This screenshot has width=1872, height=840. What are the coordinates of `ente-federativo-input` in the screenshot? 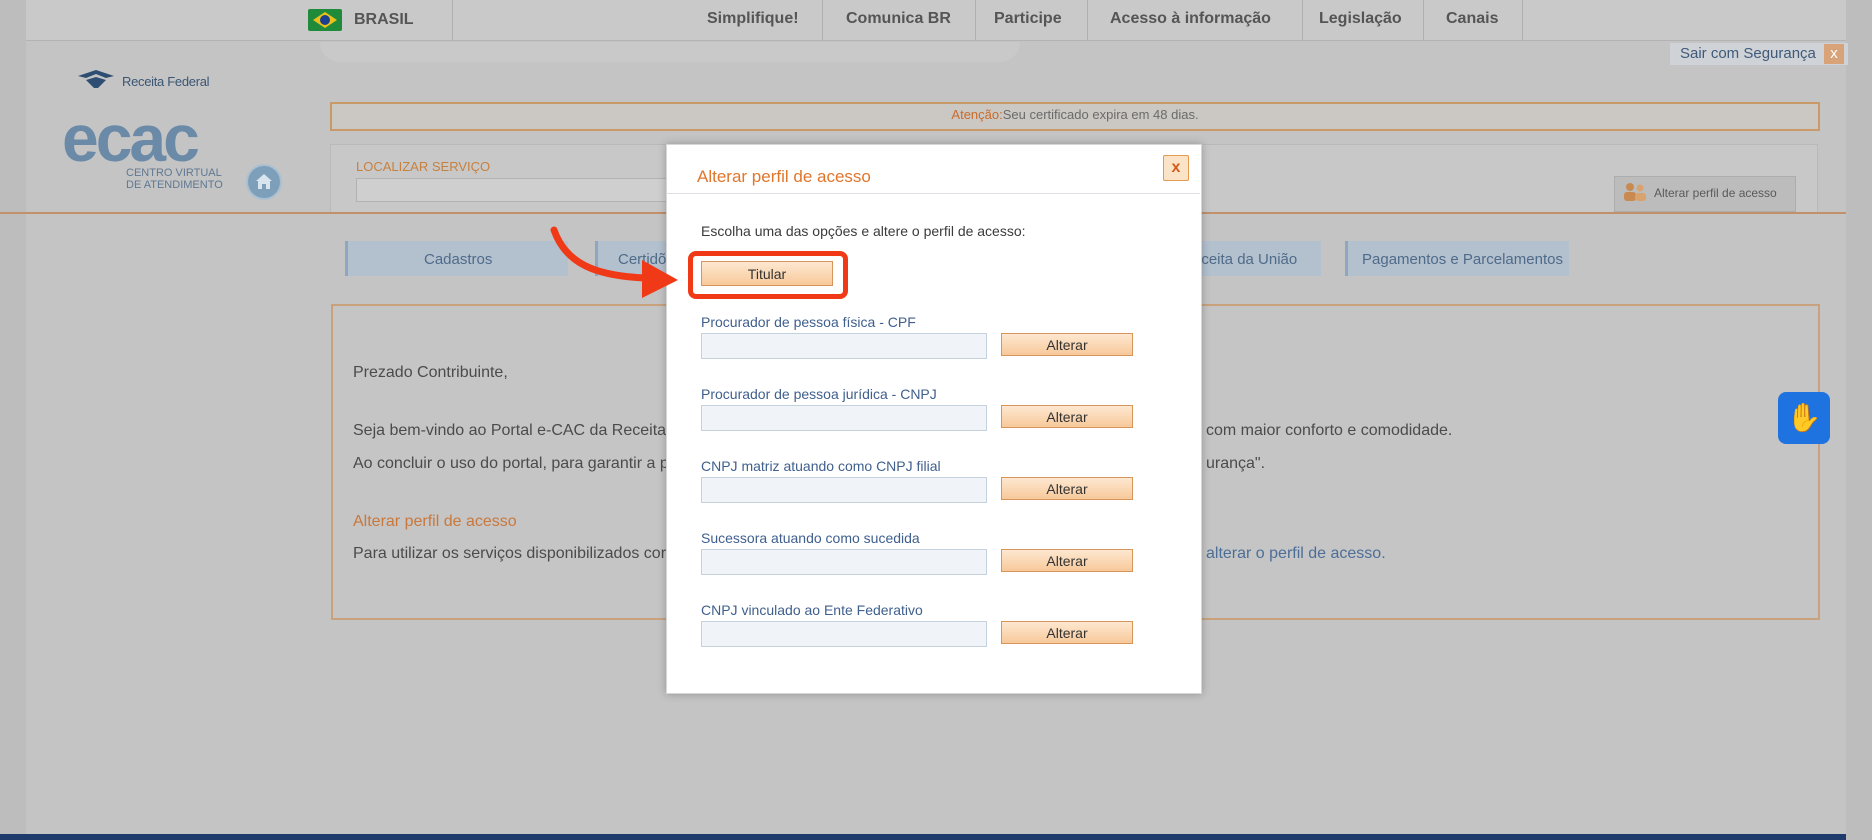 It's located at (844, 634).